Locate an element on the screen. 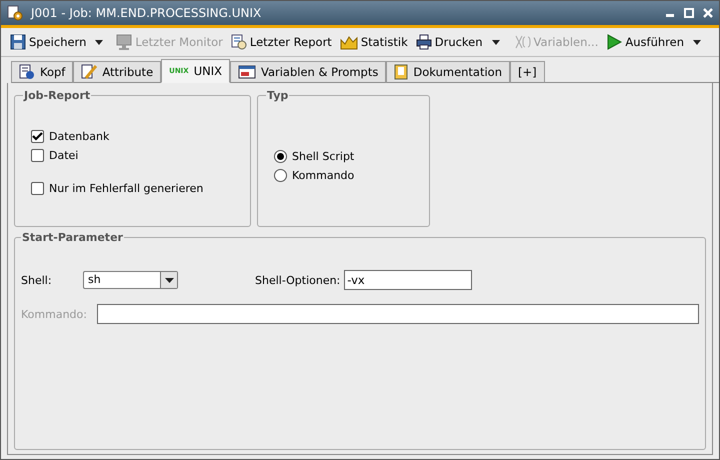  window-title: J001 - Job: MM.END.PROCESSING.UNIX is located at coordinates (146, 13).